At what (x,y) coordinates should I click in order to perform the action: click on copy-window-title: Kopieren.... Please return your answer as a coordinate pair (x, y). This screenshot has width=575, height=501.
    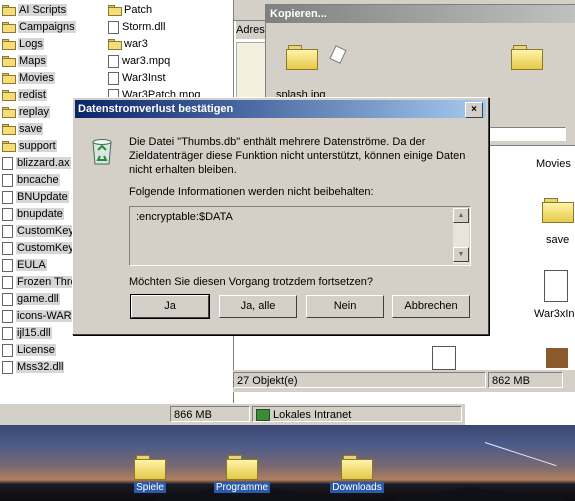
    Looking at the image, I should click on (420, 14).